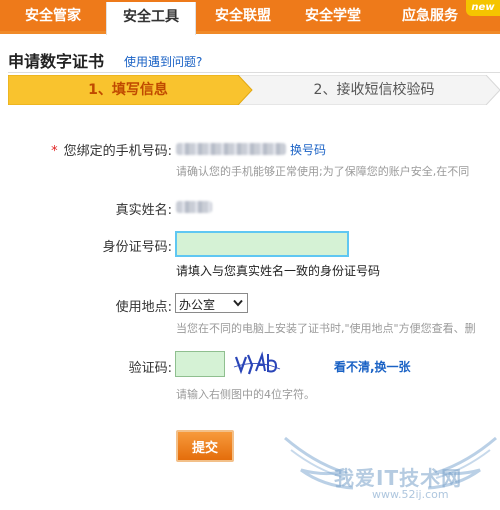 Image resolution: width=500 pixels, height=510 pixels. I want to click on phone-hint: 请确认您的手机能够正常使用;为了保障您的账户安全,在不同, so click(323, 171).